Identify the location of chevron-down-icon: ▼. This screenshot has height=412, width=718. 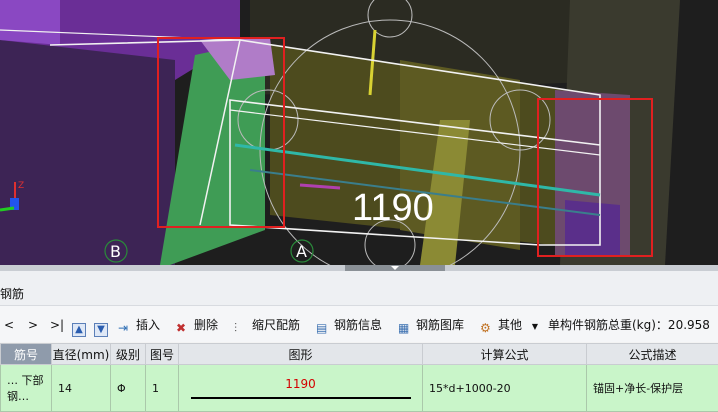
(535, 326).